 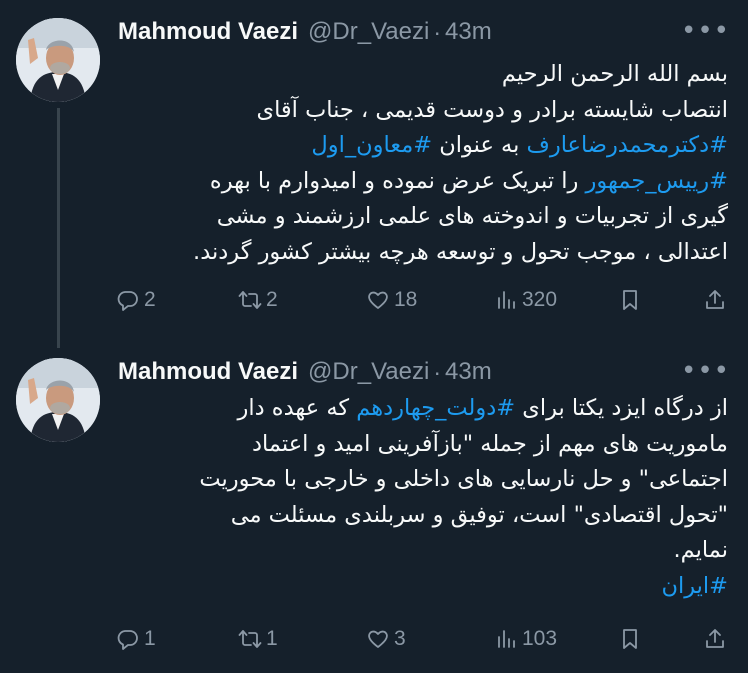 What do you see at coordinates (424, 639) in the screenshot?
I see `tweet-actions: 1 1 3 103` at bounding box center [424, 639].